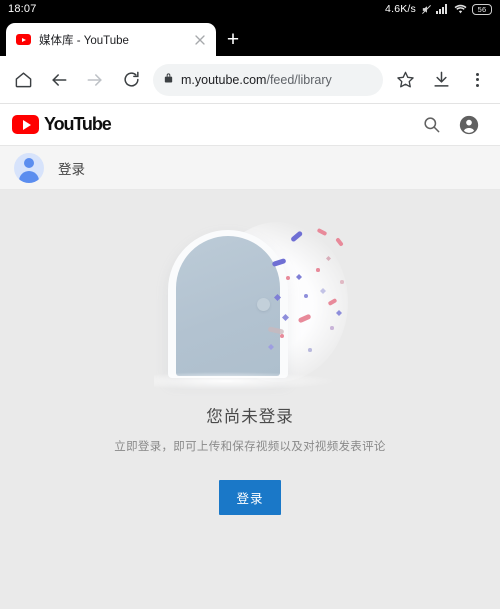 The height and width of the screenshot is (609, 500). What do you see at coordinates (263, 304) in the screenshot?
I see `door-knob` at bounding box center [263, 304].